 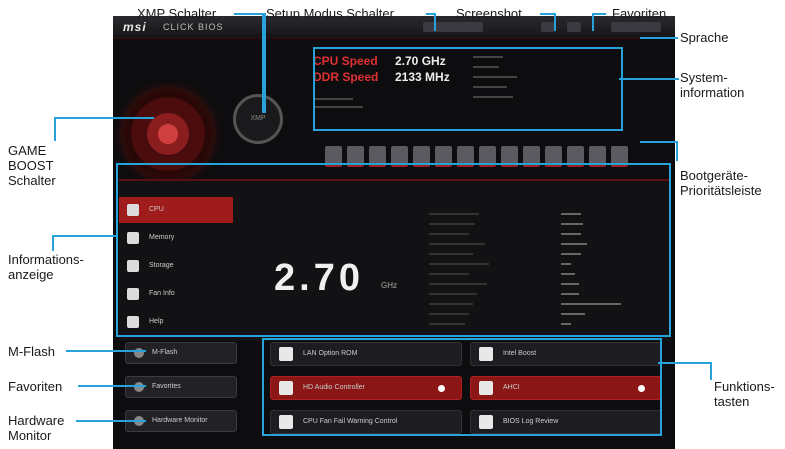 What do you see at coordinates (712, 85) in the screenshot?
I see `callout-system-information: System- information` at bounding box center [712, 85].